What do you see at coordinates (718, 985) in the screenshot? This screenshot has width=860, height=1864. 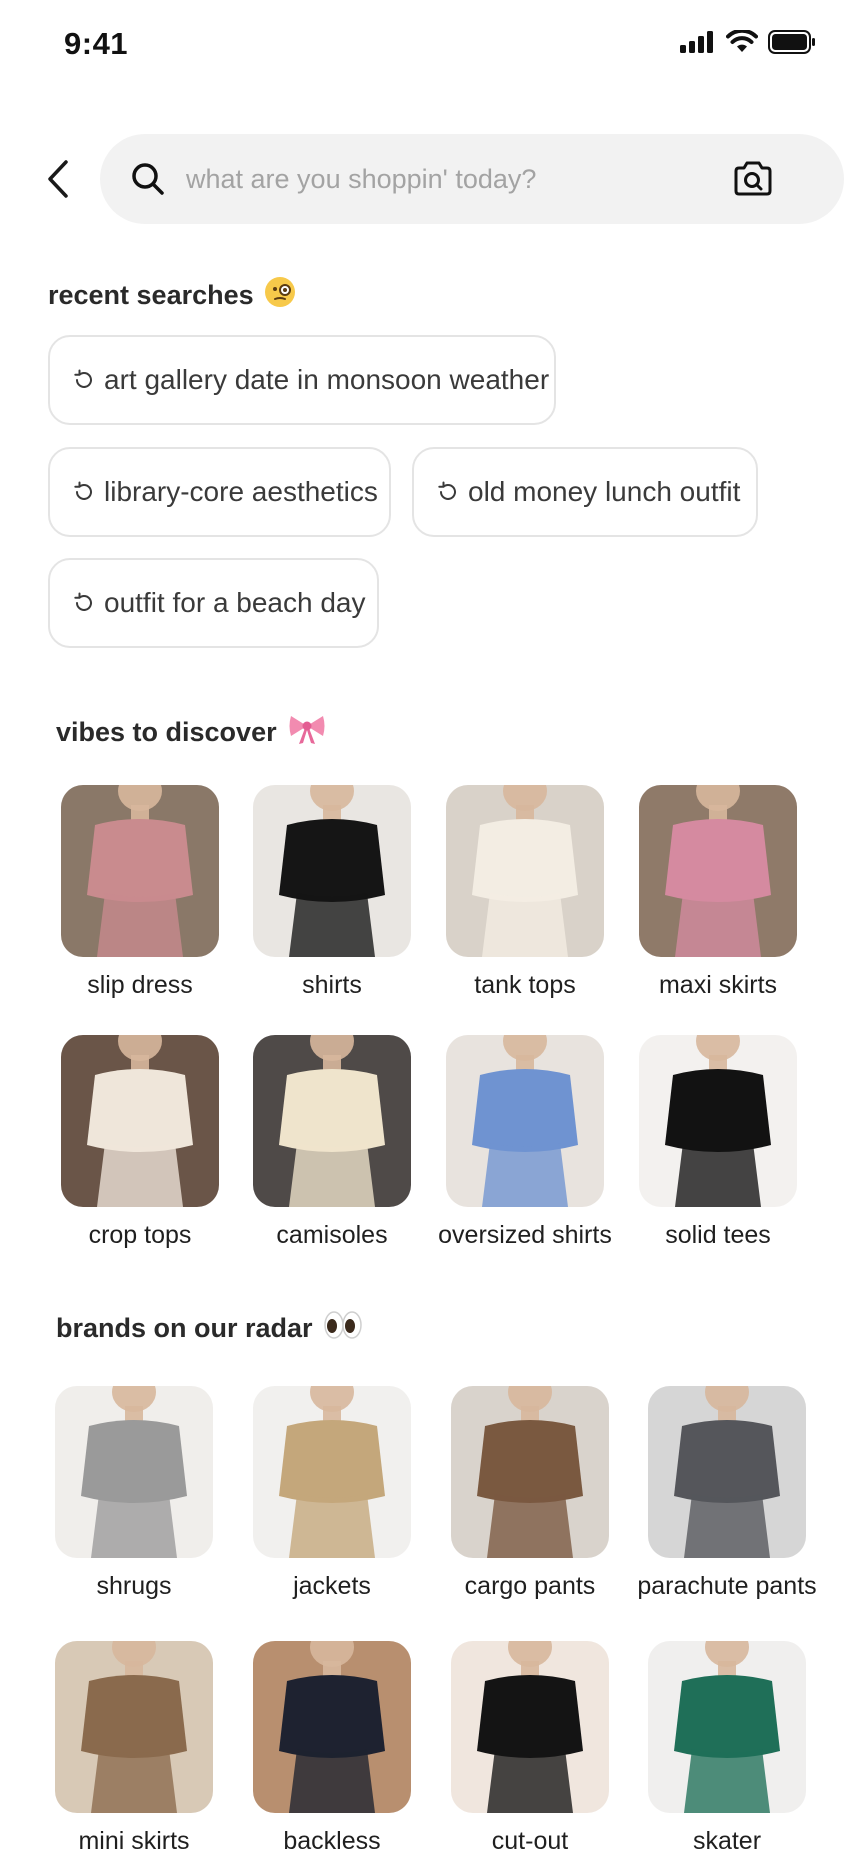 I see `category-label: maxi skirts` at bounding box center [718, 985].